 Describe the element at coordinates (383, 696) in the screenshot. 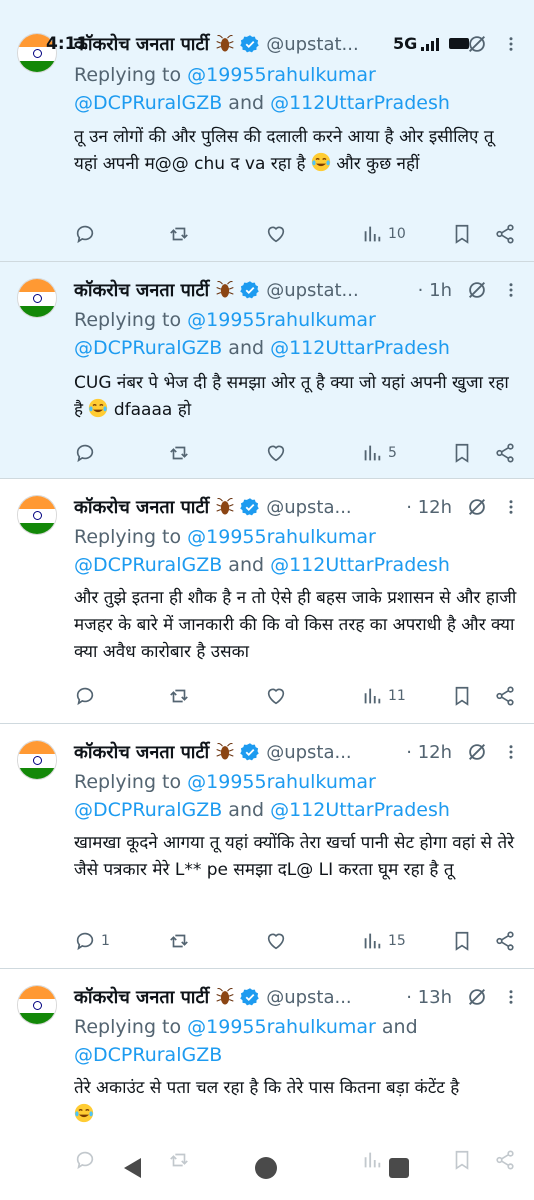

I see `views-button: 11` at that location.